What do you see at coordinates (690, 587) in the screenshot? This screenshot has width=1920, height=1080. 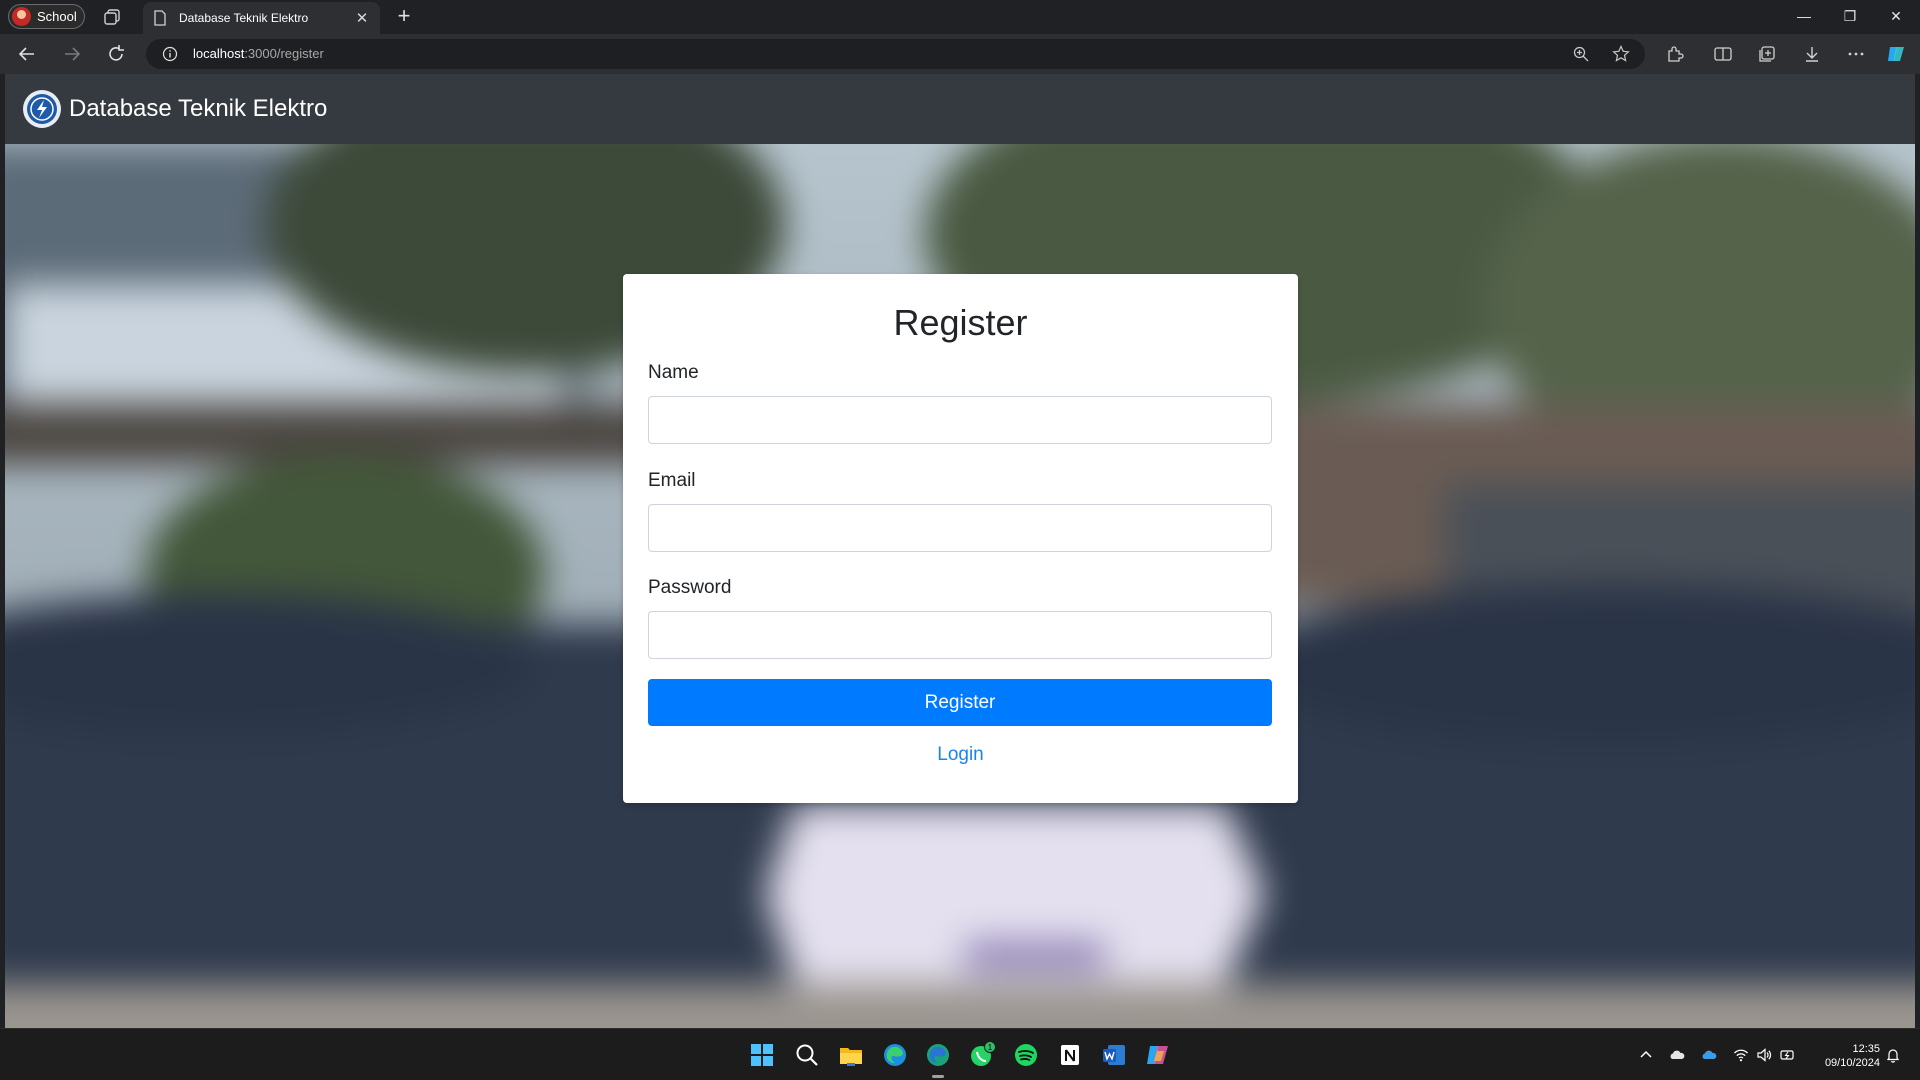 I see `password-label: Password` at bounding box center [690, 587].